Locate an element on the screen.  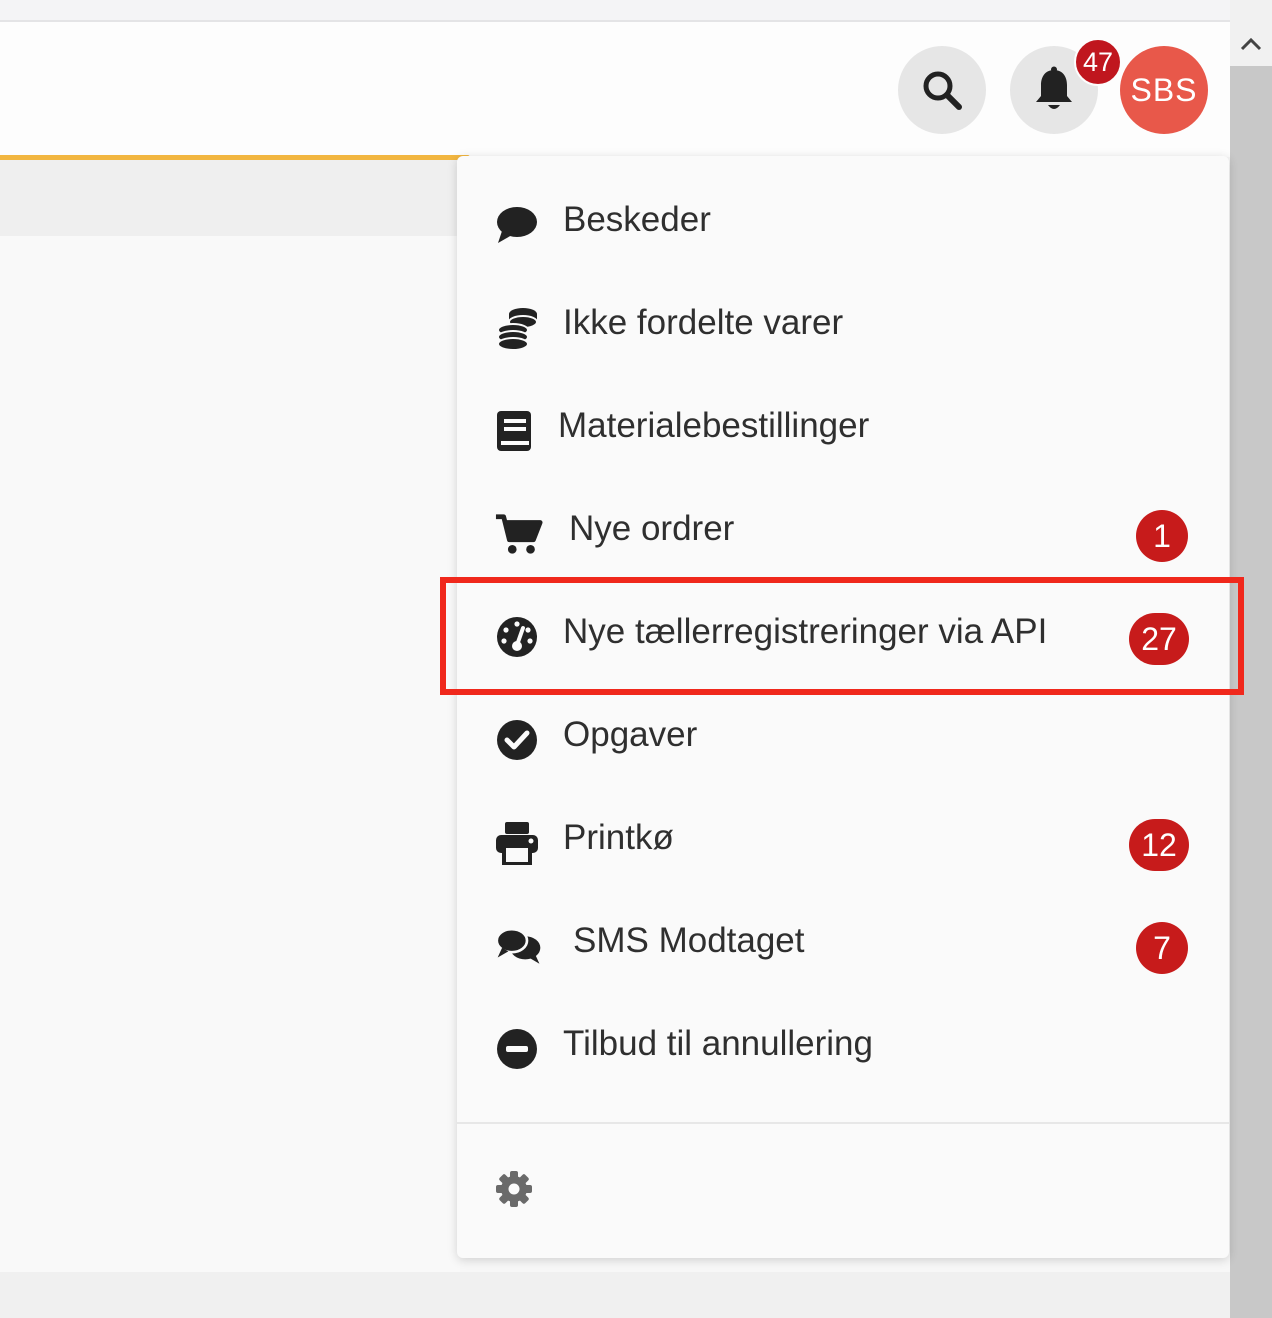
cart-icon is located at coordinates (519, 534).